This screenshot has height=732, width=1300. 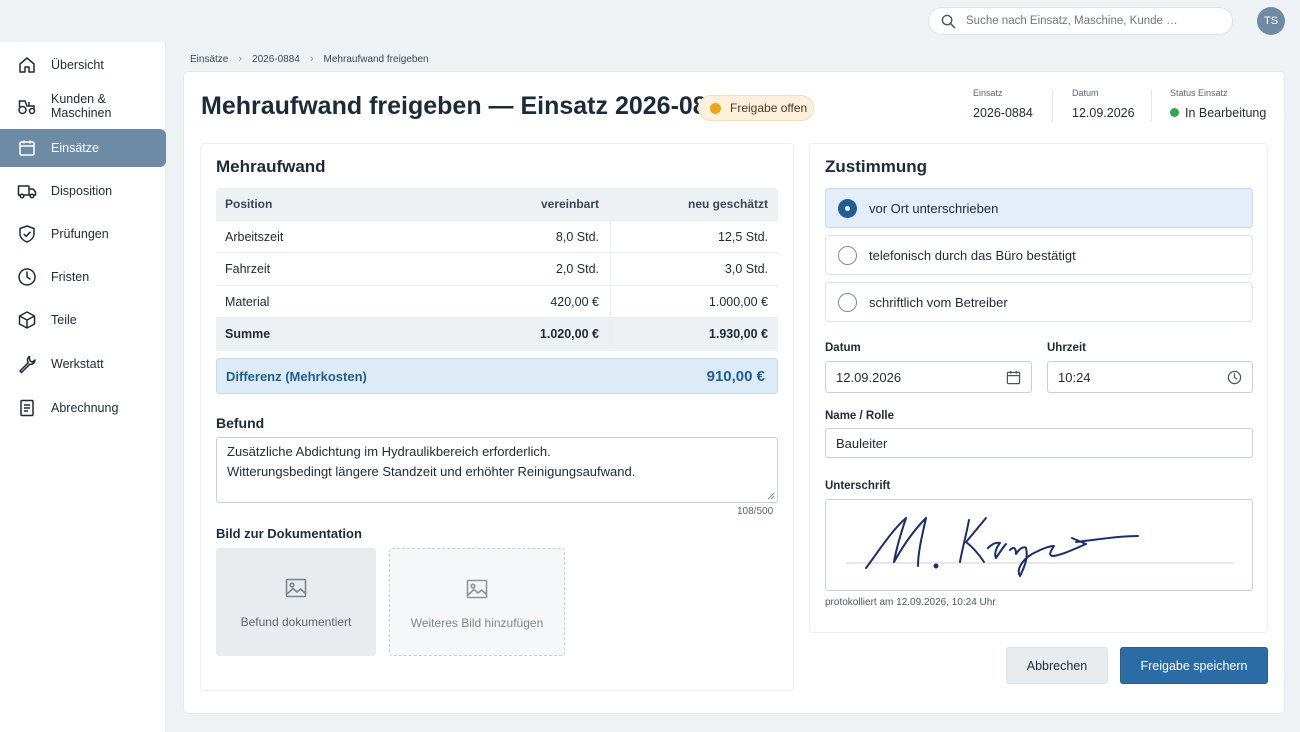 I want to click on cell-position: Summe, so click(x=248, y=334).